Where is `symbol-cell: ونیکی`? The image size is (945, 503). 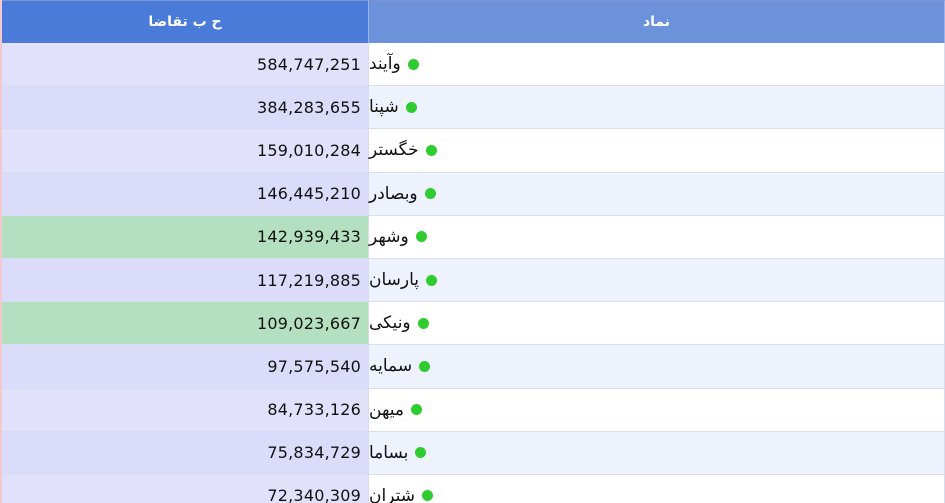 symbol-cell: ونیکی is located at coordinates (657, 324).